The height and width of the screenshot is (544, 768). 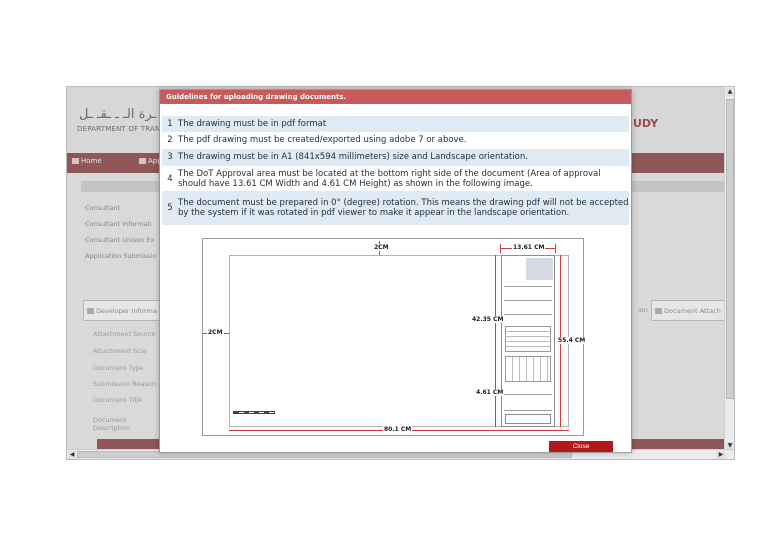 What do you see at coordinates (90, 311) in the screenshot?
I see `folder-icon` at bounding box center [90, 311].